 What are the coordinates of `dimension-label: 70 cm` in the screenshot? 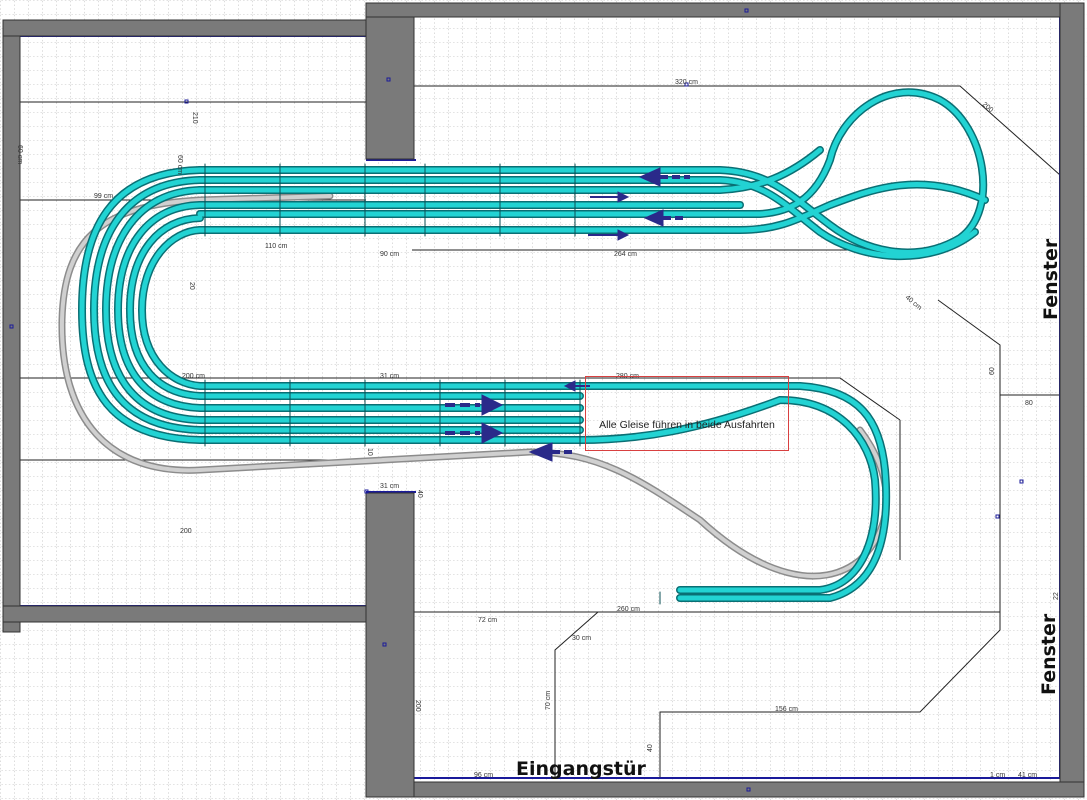 It's located at (548, 700).